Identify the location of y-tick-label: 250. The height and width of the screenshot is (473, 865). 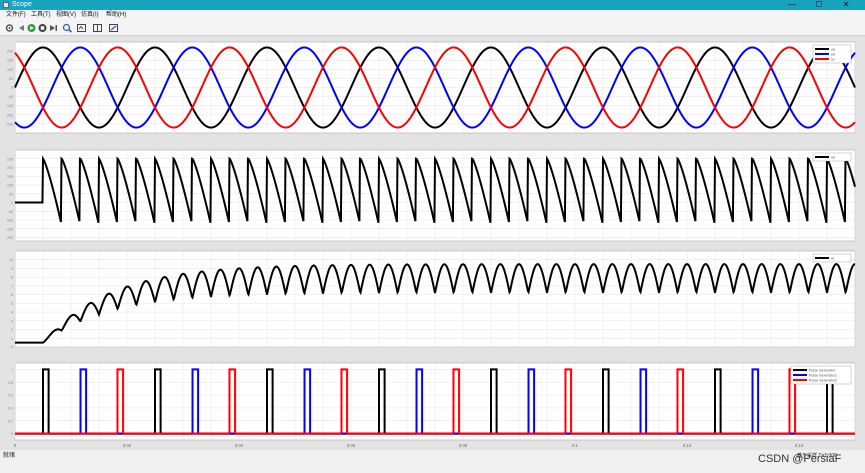
(10, 159).